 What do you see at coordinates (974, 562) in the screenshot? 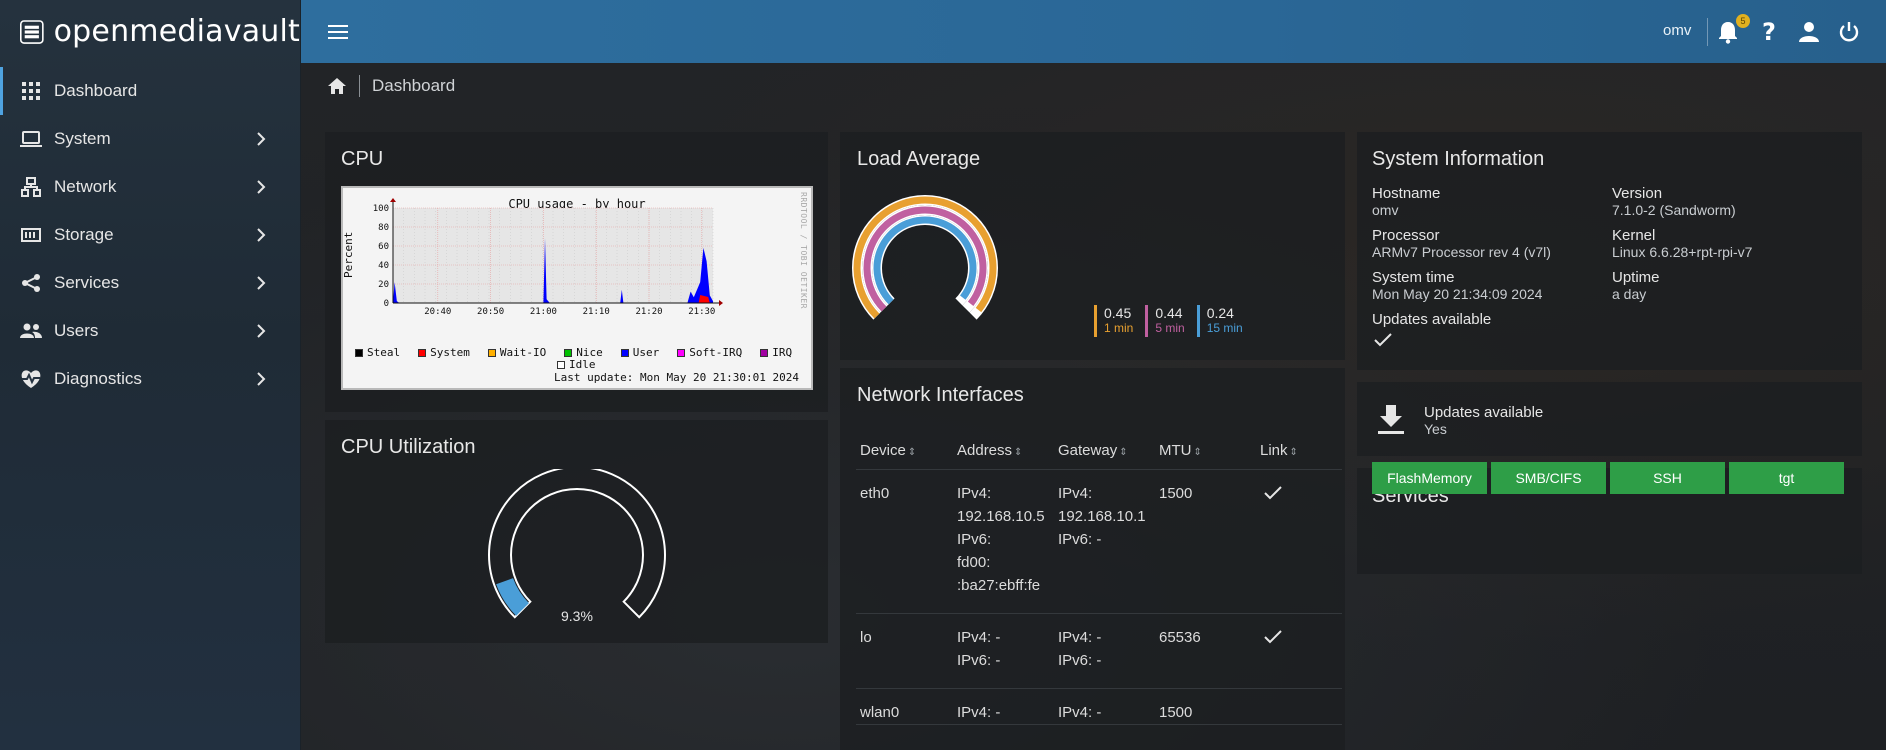
I see `address-cell-line: fd00:` at bounding box center [974, 562].